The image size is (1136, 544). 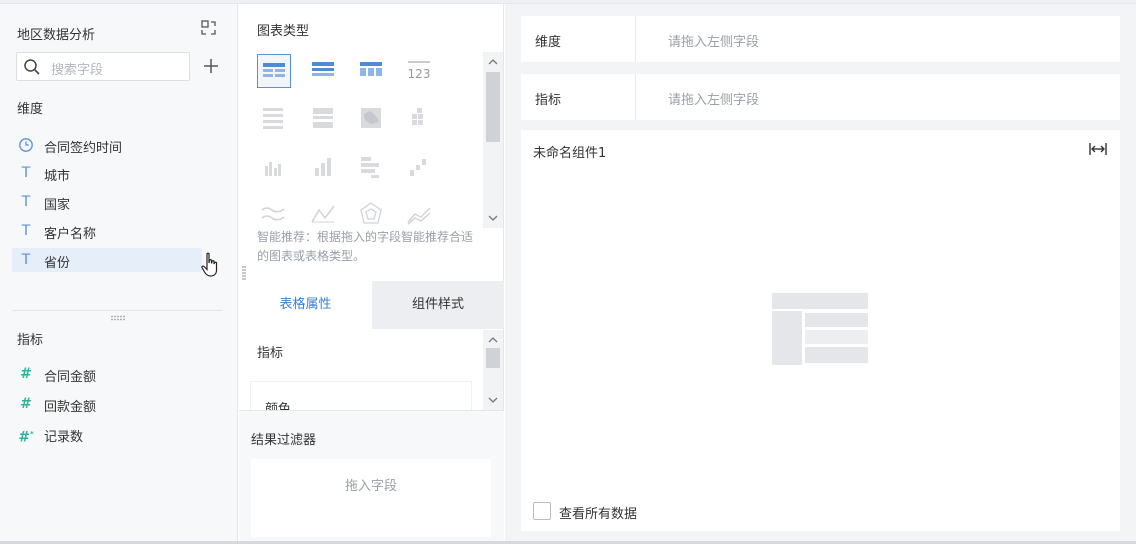 I want to click on vertical-resize-handle-icon, so click(x=244, y=273).